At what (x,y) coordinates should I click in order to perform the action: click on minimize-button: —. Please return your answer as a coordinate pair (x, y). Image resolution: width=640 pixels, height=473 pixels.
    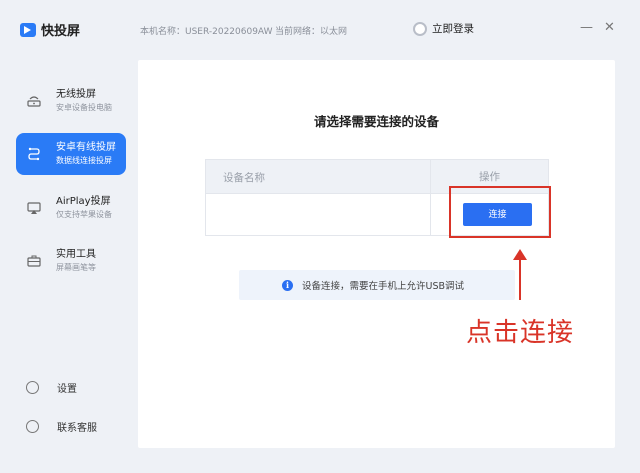
    Looking at the image, I should click on (586, 28).